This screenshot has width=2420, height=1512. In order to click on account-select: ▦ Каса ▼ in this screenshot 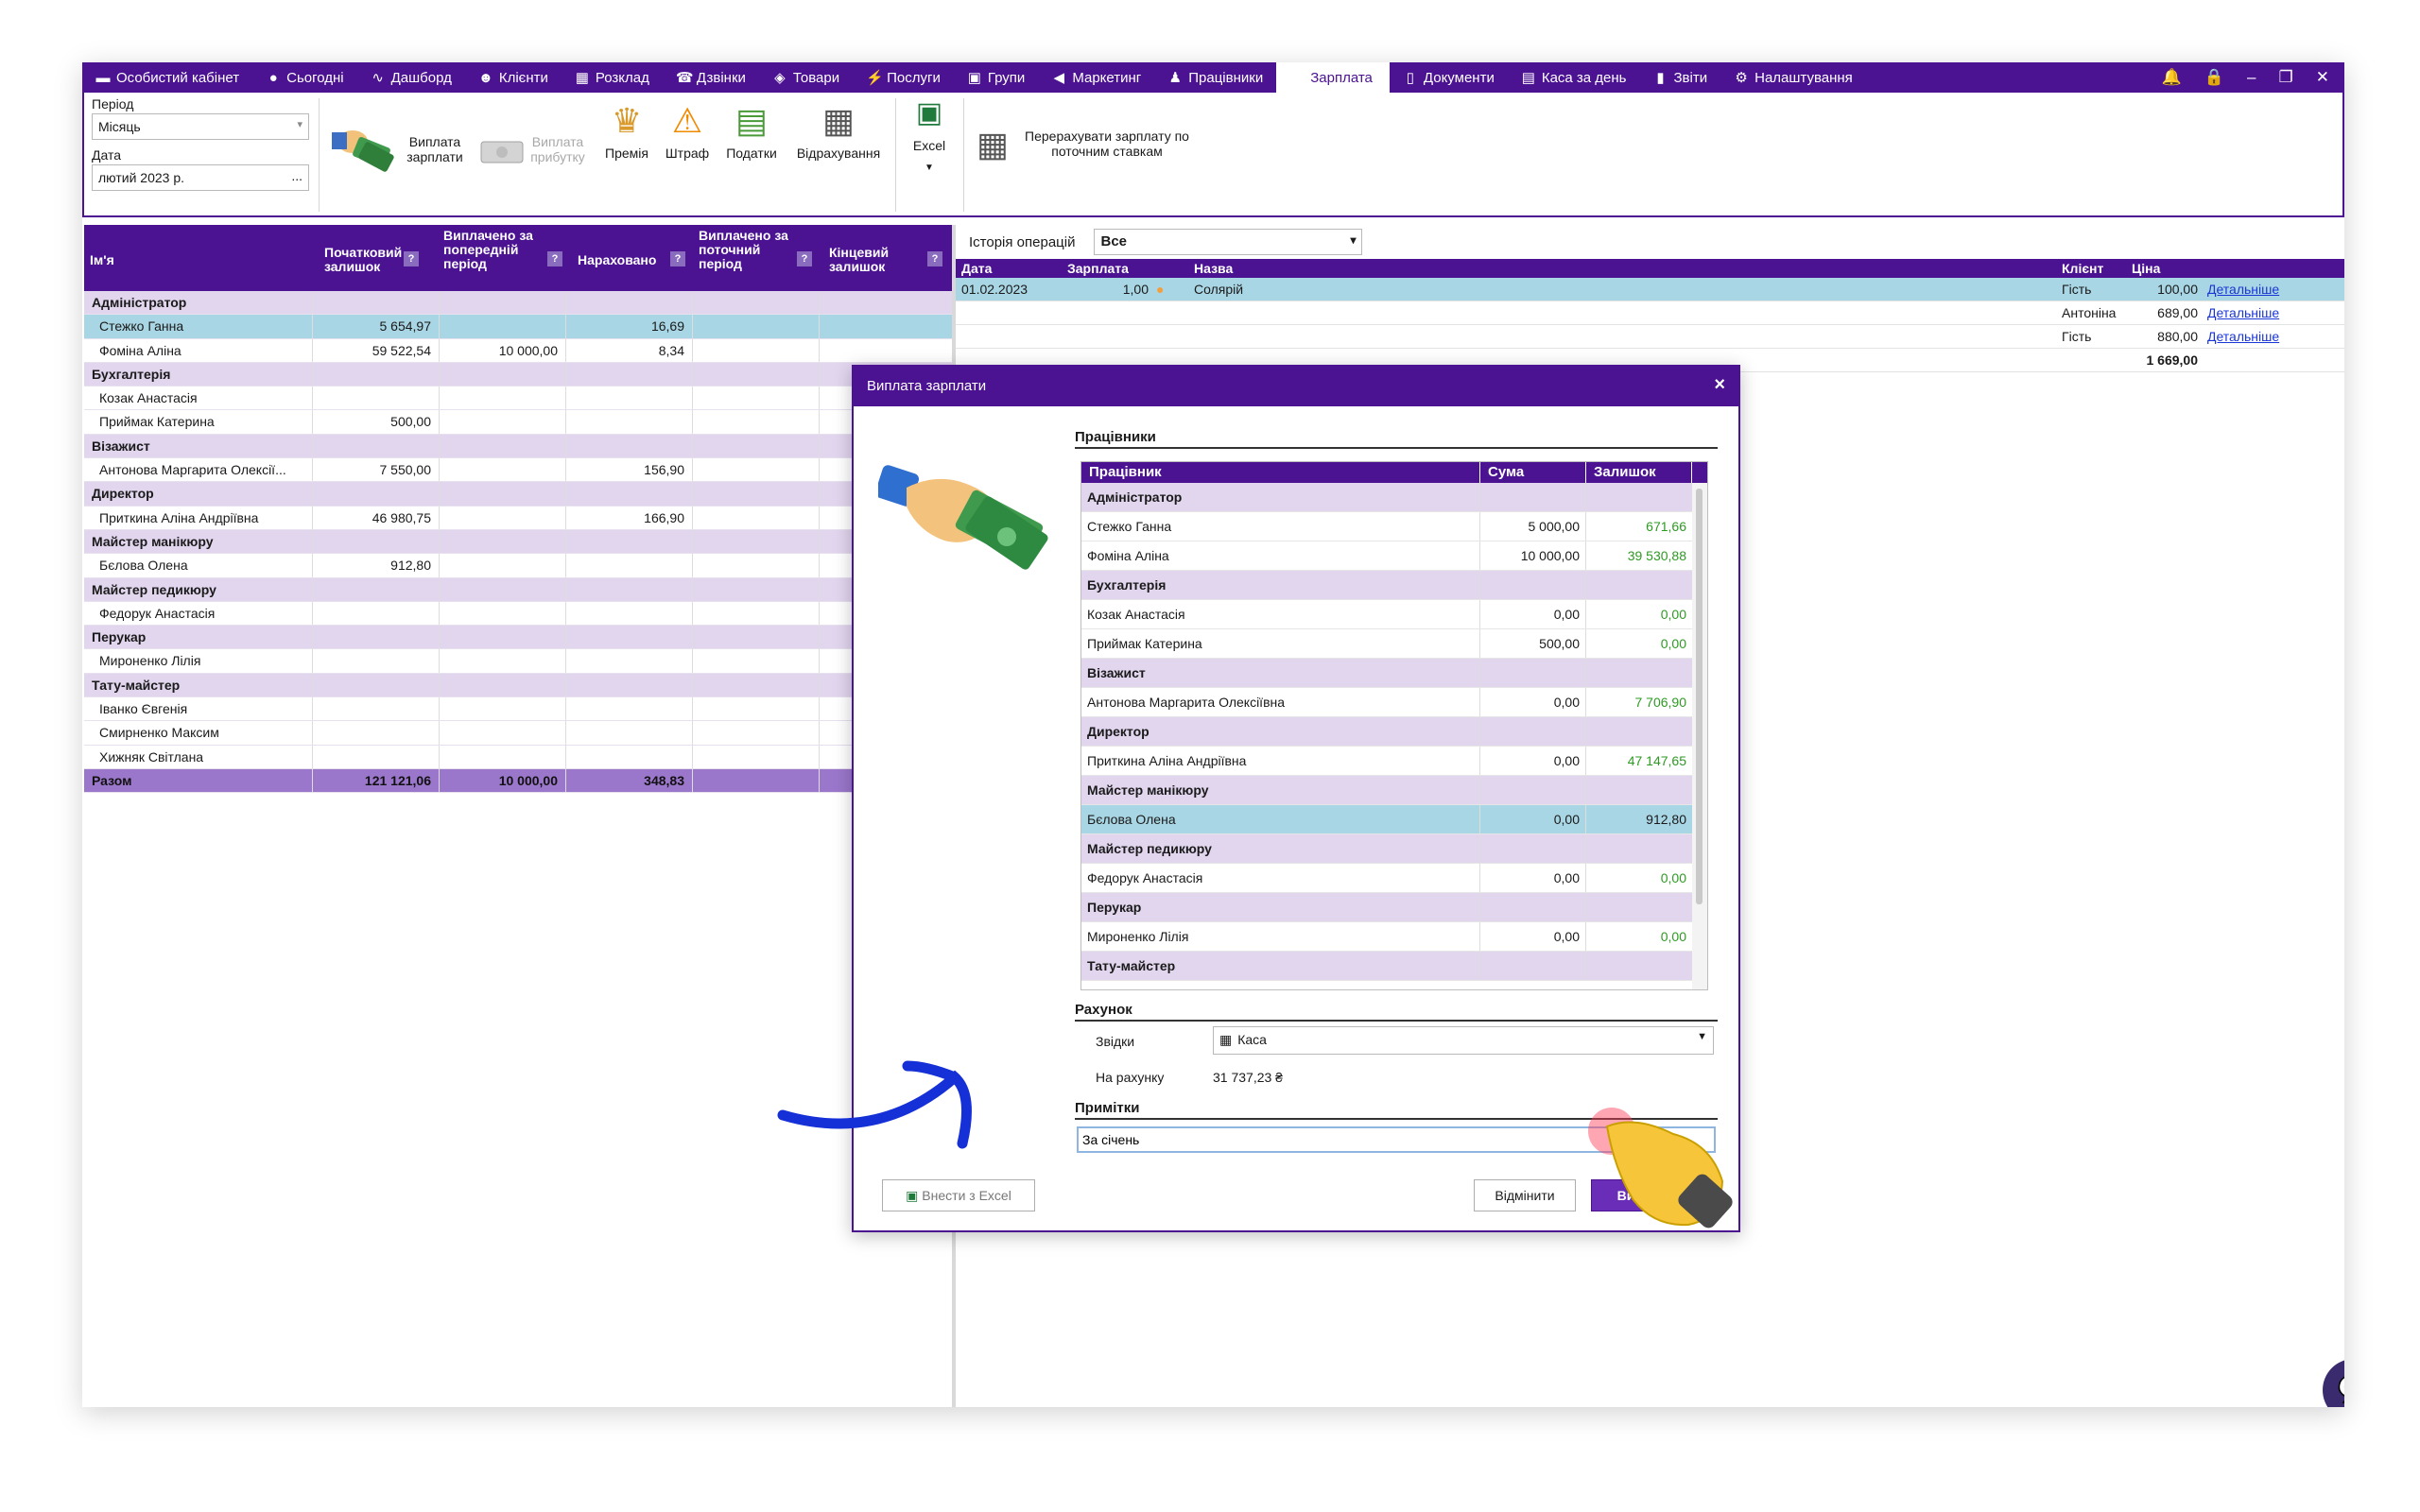, I will do `click(1463, 1040)`.